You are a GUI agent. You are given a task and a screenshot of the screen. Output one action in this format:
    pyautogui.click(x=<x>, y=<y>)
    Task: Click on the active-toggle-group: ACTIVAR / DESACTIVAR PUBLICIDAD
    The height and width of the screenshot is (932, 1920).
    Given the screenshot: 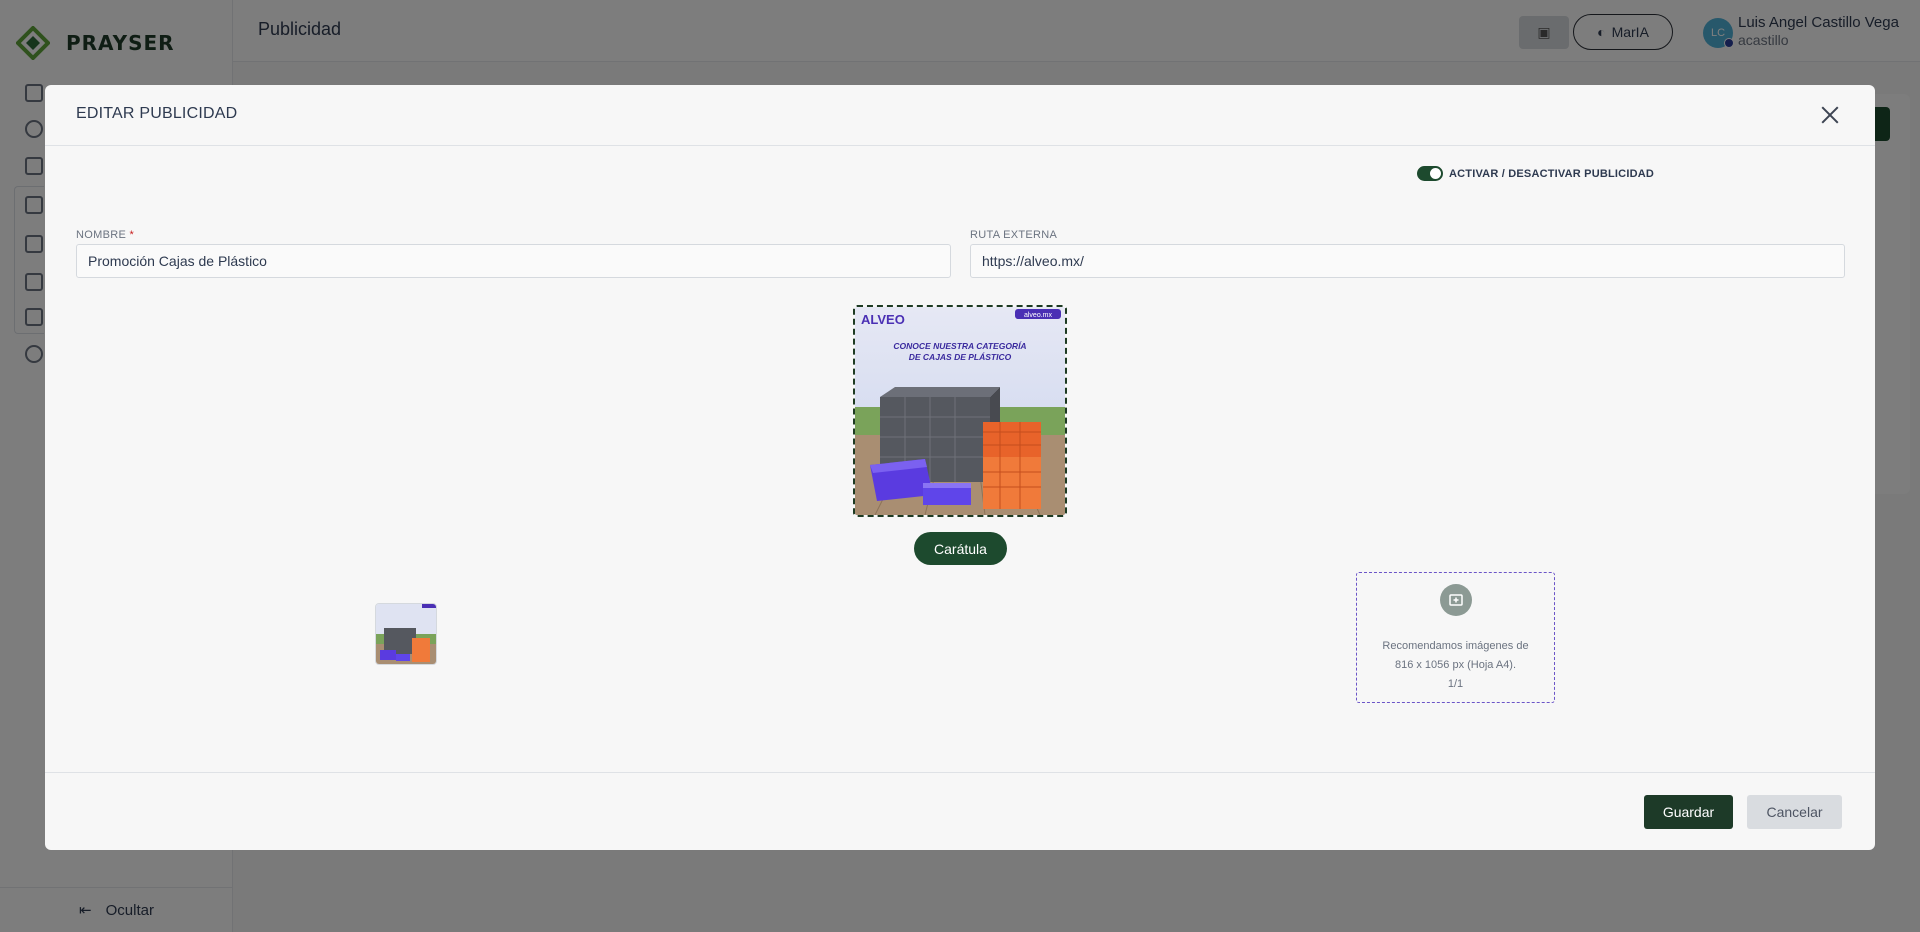 What is the action you would take?
    pyautogui.click(x=1535, y=173)
    